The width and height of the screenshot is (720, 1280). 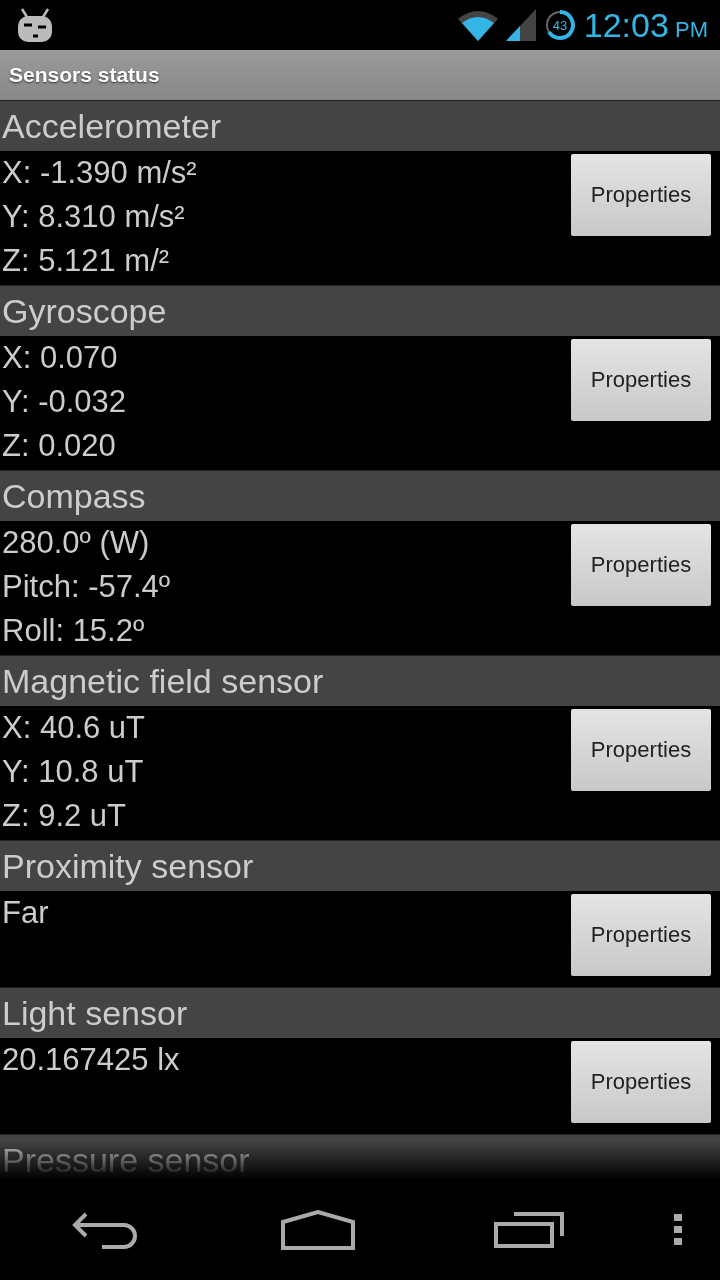 I want to click on app-title: Sensors status, so click(x=84, y=75).